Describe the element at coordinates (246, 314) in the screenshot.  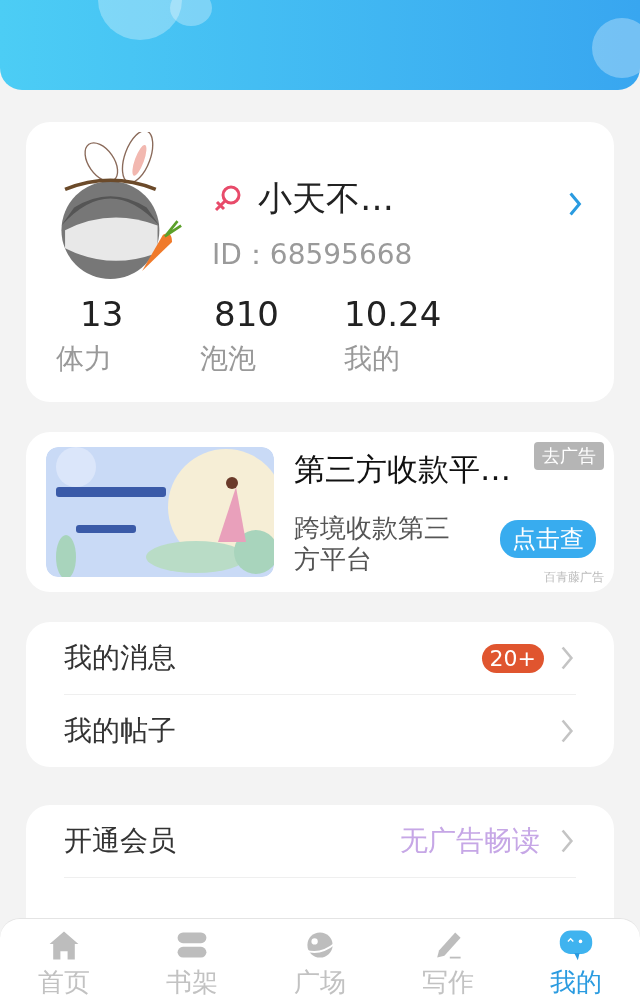
I see `stat-value: 810` at that location.